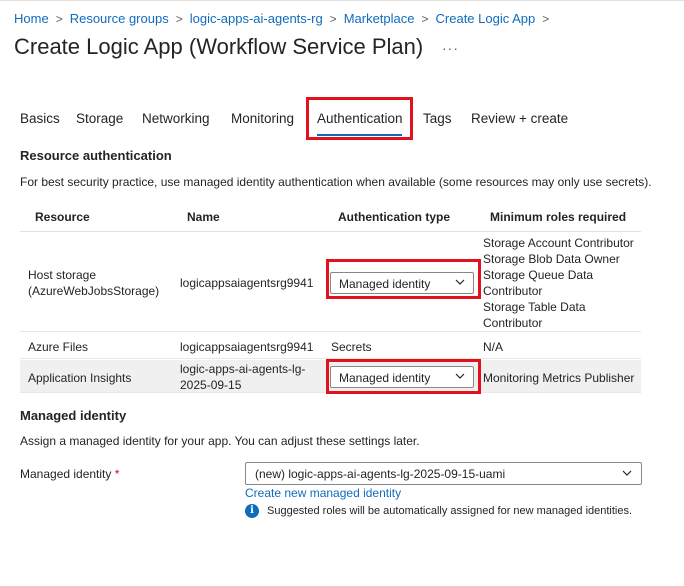 The image size is (684, 586). Describe the element at coordinates (437, 118) in the screenshot. I see `tab-tags: Tags` at that location.